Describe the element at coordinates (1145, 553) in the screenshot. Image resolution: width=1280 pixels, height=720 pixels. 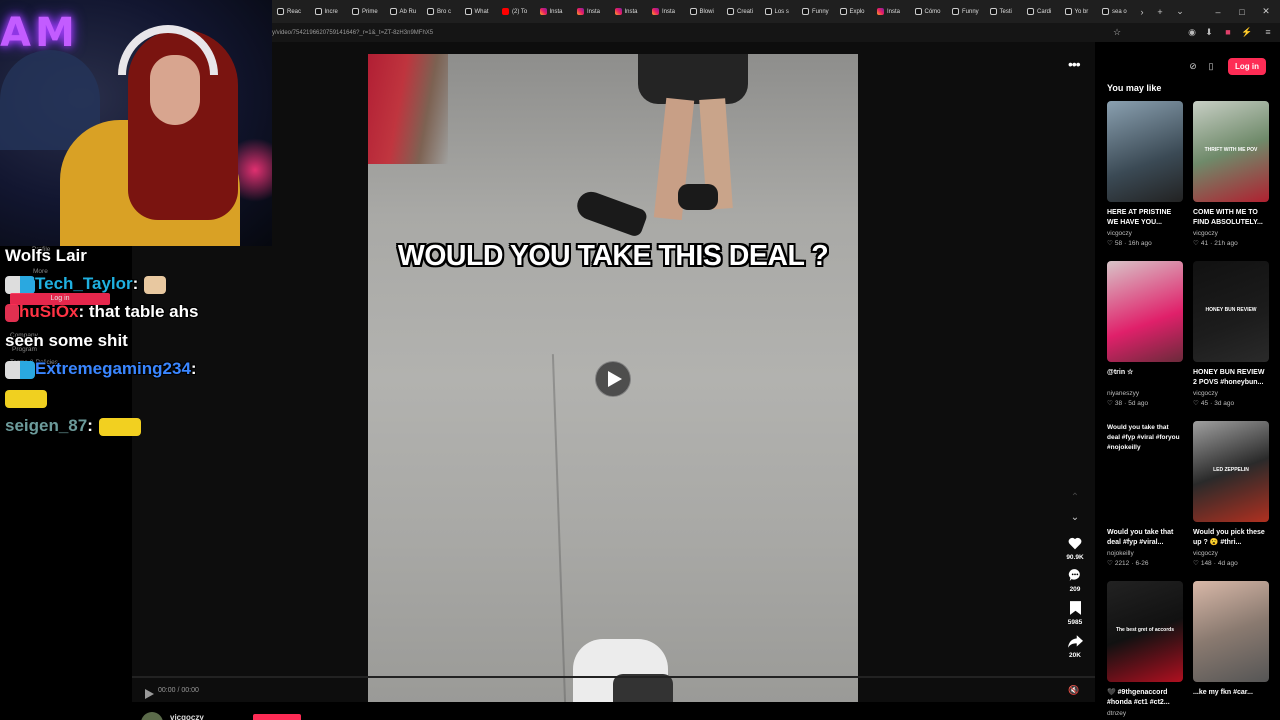
I see `card-username: nojokeilly` at that location.